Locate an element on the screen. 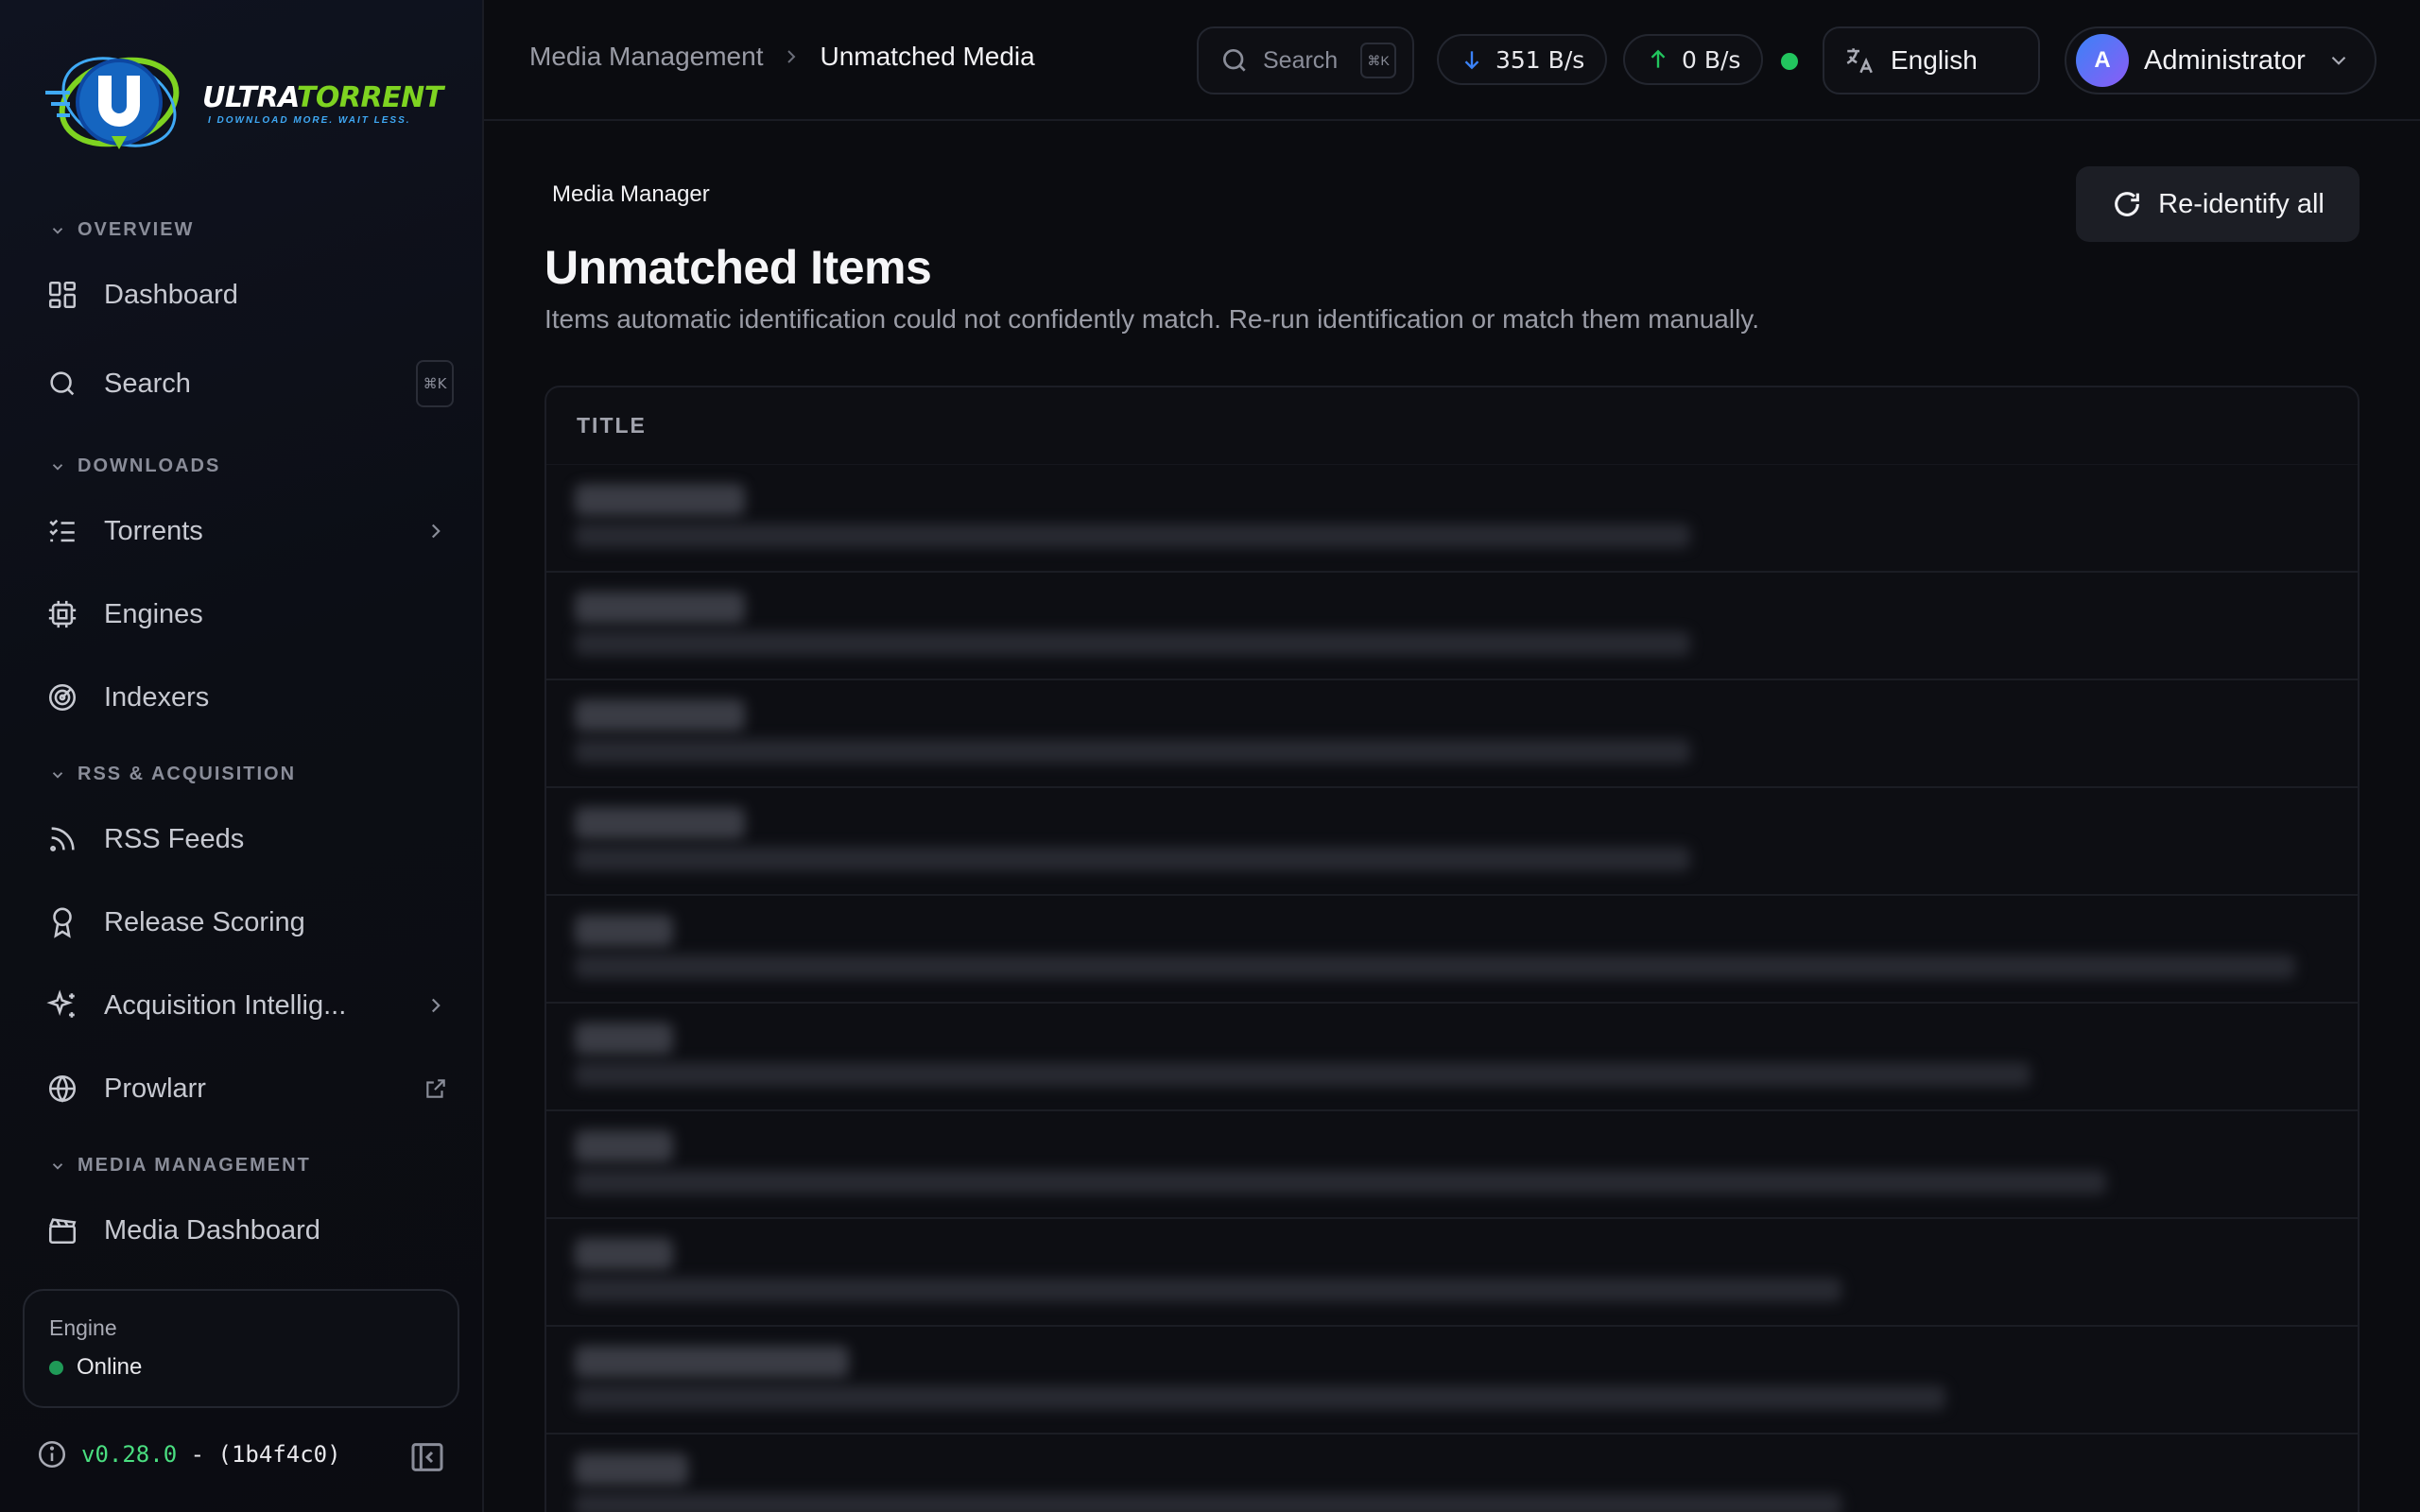 This screenshot has height=1512, width=2420. breadcrumb: Media Management Unmatched Media is located at coordinates (782, 57).